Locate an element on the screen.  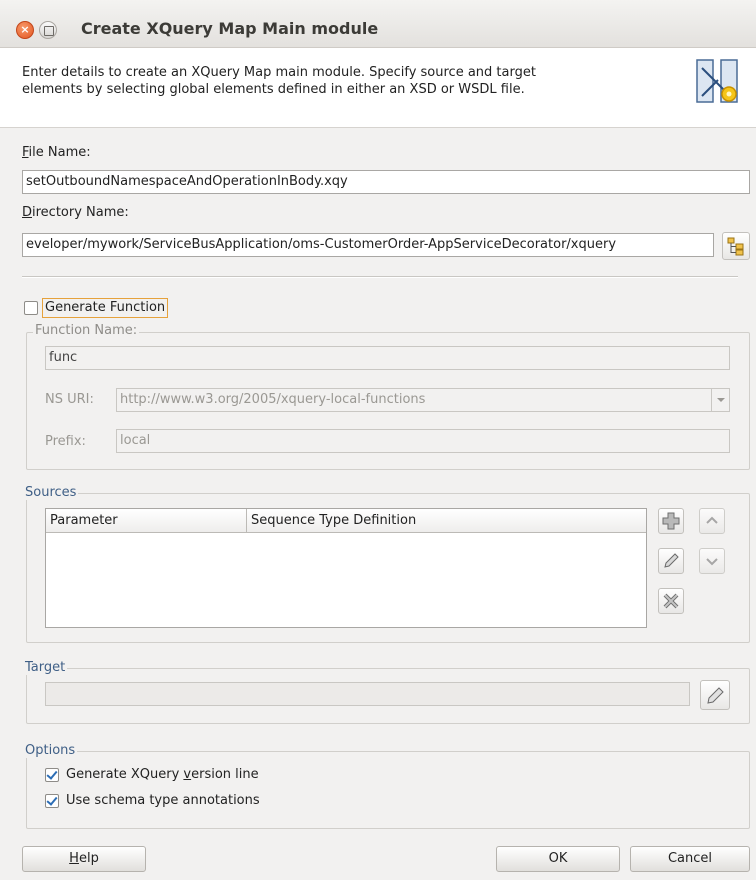
move-down-button is located at coordinates (712, 561).